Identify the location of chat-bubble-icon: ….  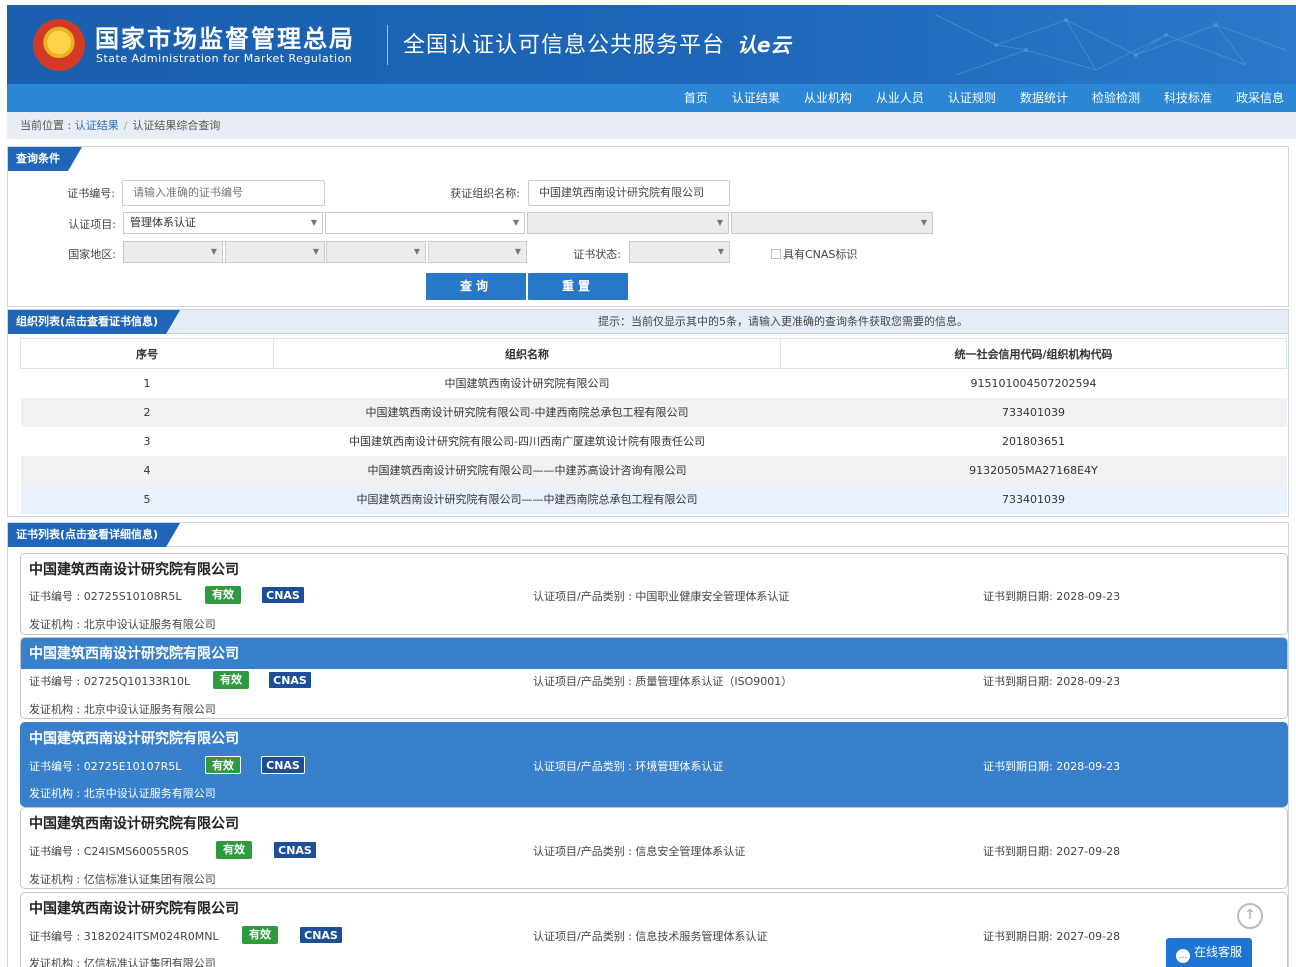
(1182, 956).